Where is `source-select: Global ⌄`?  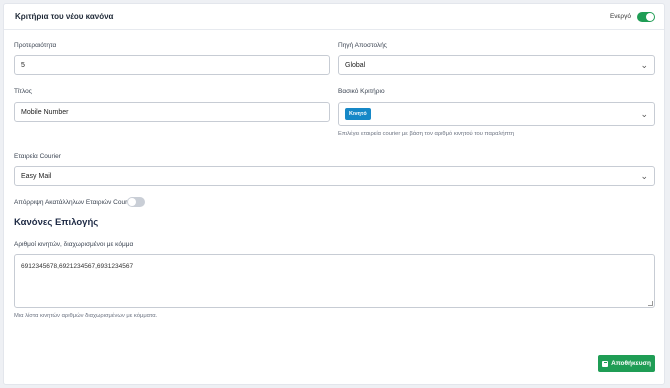
source-select: Global ⌄ is located at coordinates (496, 65).